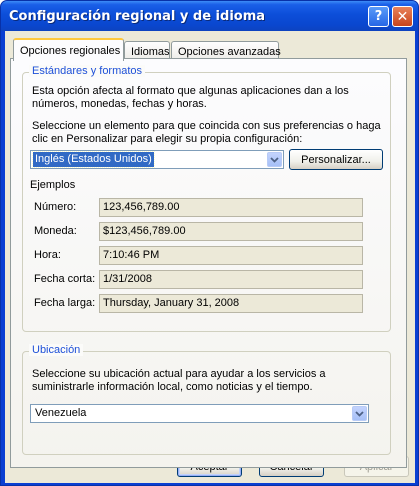  What do you see at coordinates (87, 71) in the screenshot?
I see `standards-legend: Estándares y formatos` at bounding box center [87, 71].